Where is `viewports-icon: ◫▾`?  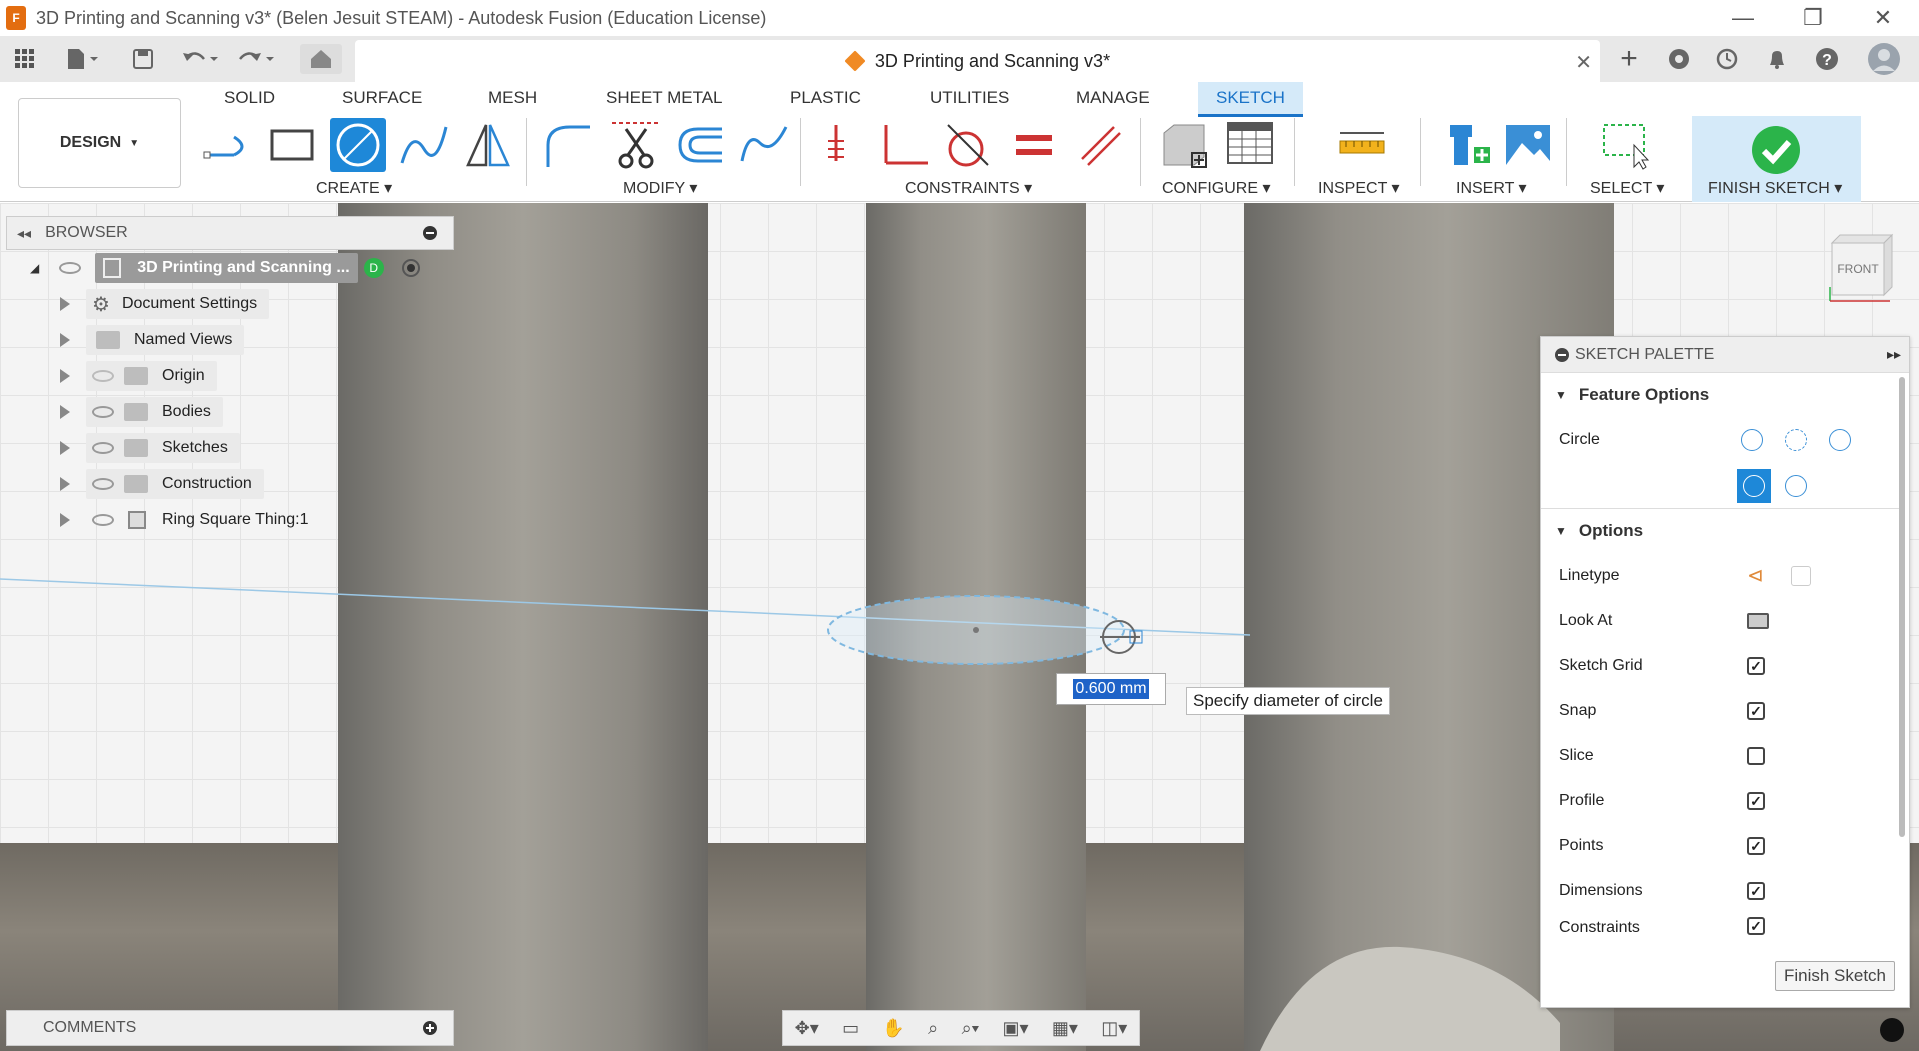
viewports-icon: ◫▾ is located at coordinates (1114, 1028).